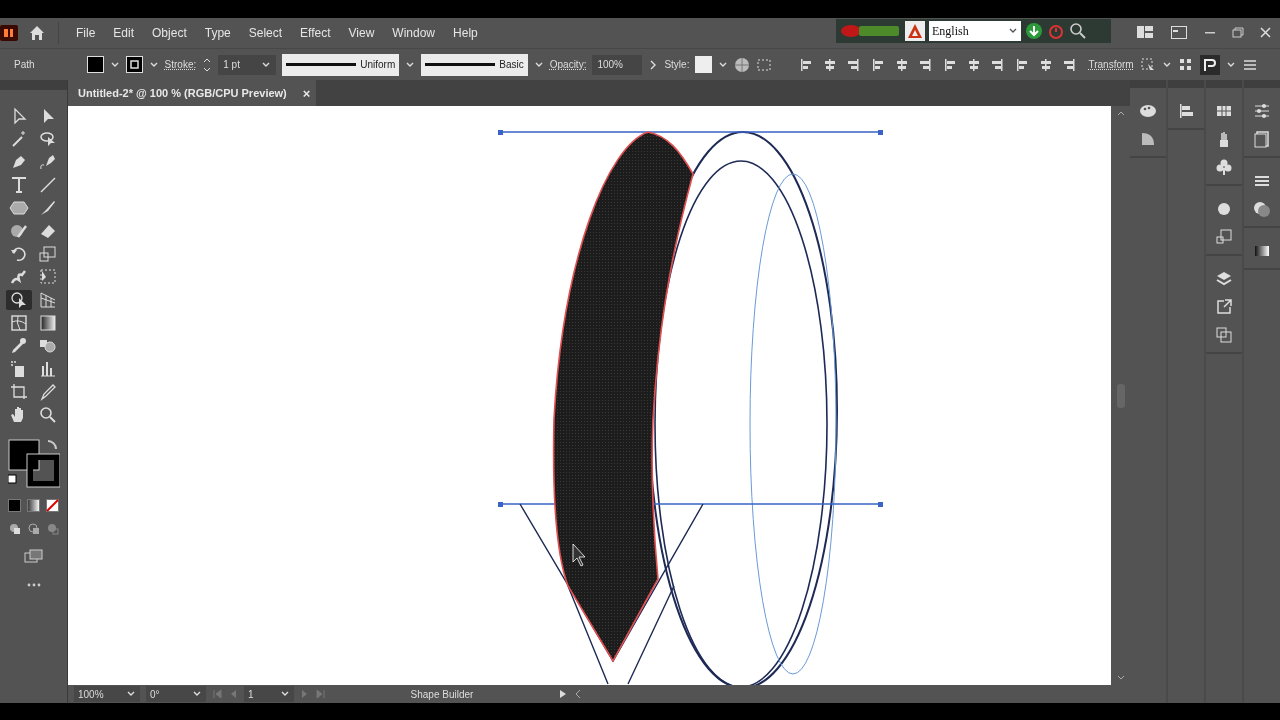 This screenshot has height=720, width=1280. I want to click on fill-swatch-icon, so click(95, 64).